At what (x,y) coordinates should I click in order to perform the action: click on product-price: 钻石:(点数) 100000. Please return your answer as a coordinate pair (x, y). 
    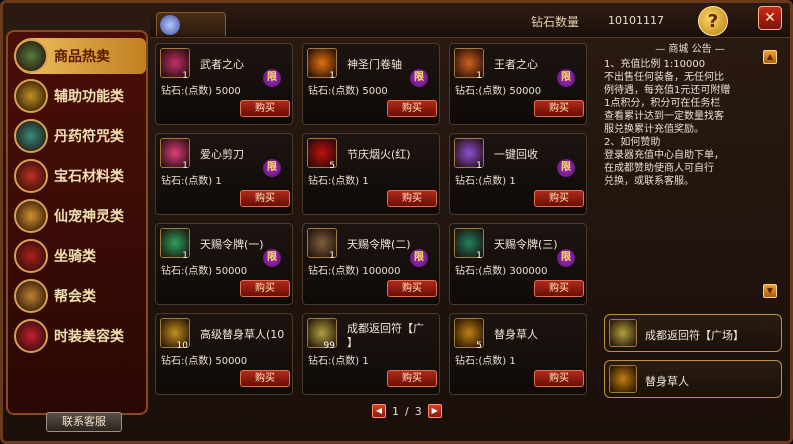
    Looking at the image, I should click on (354, 271).